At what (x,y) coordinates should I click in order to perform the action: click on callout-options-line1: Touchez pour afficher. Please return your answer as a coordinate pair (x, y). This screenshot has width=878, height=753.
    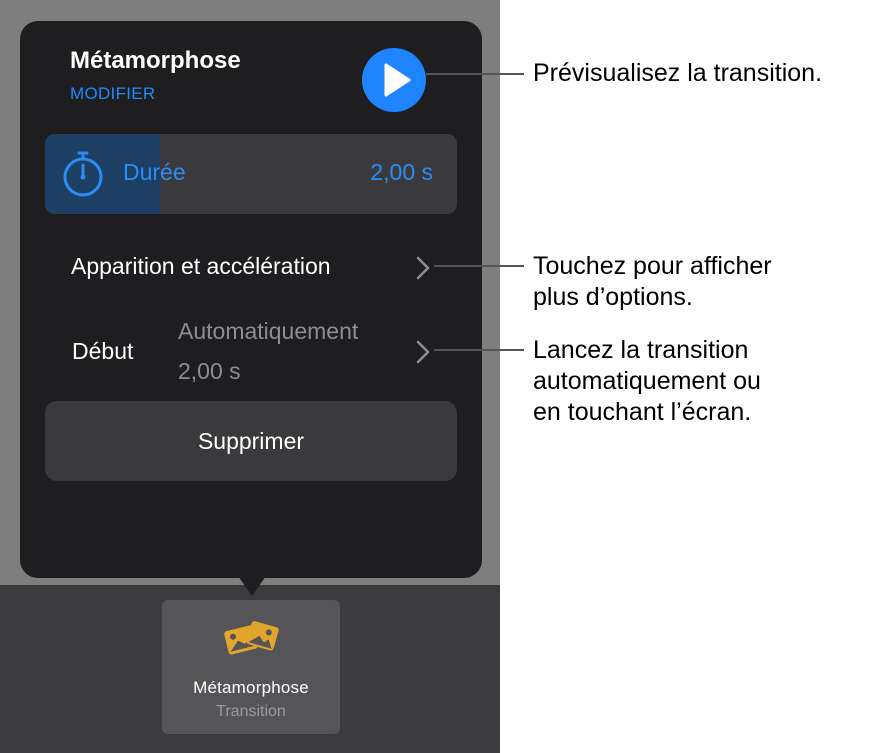
    Looking at the image, I should click on (652, 266).